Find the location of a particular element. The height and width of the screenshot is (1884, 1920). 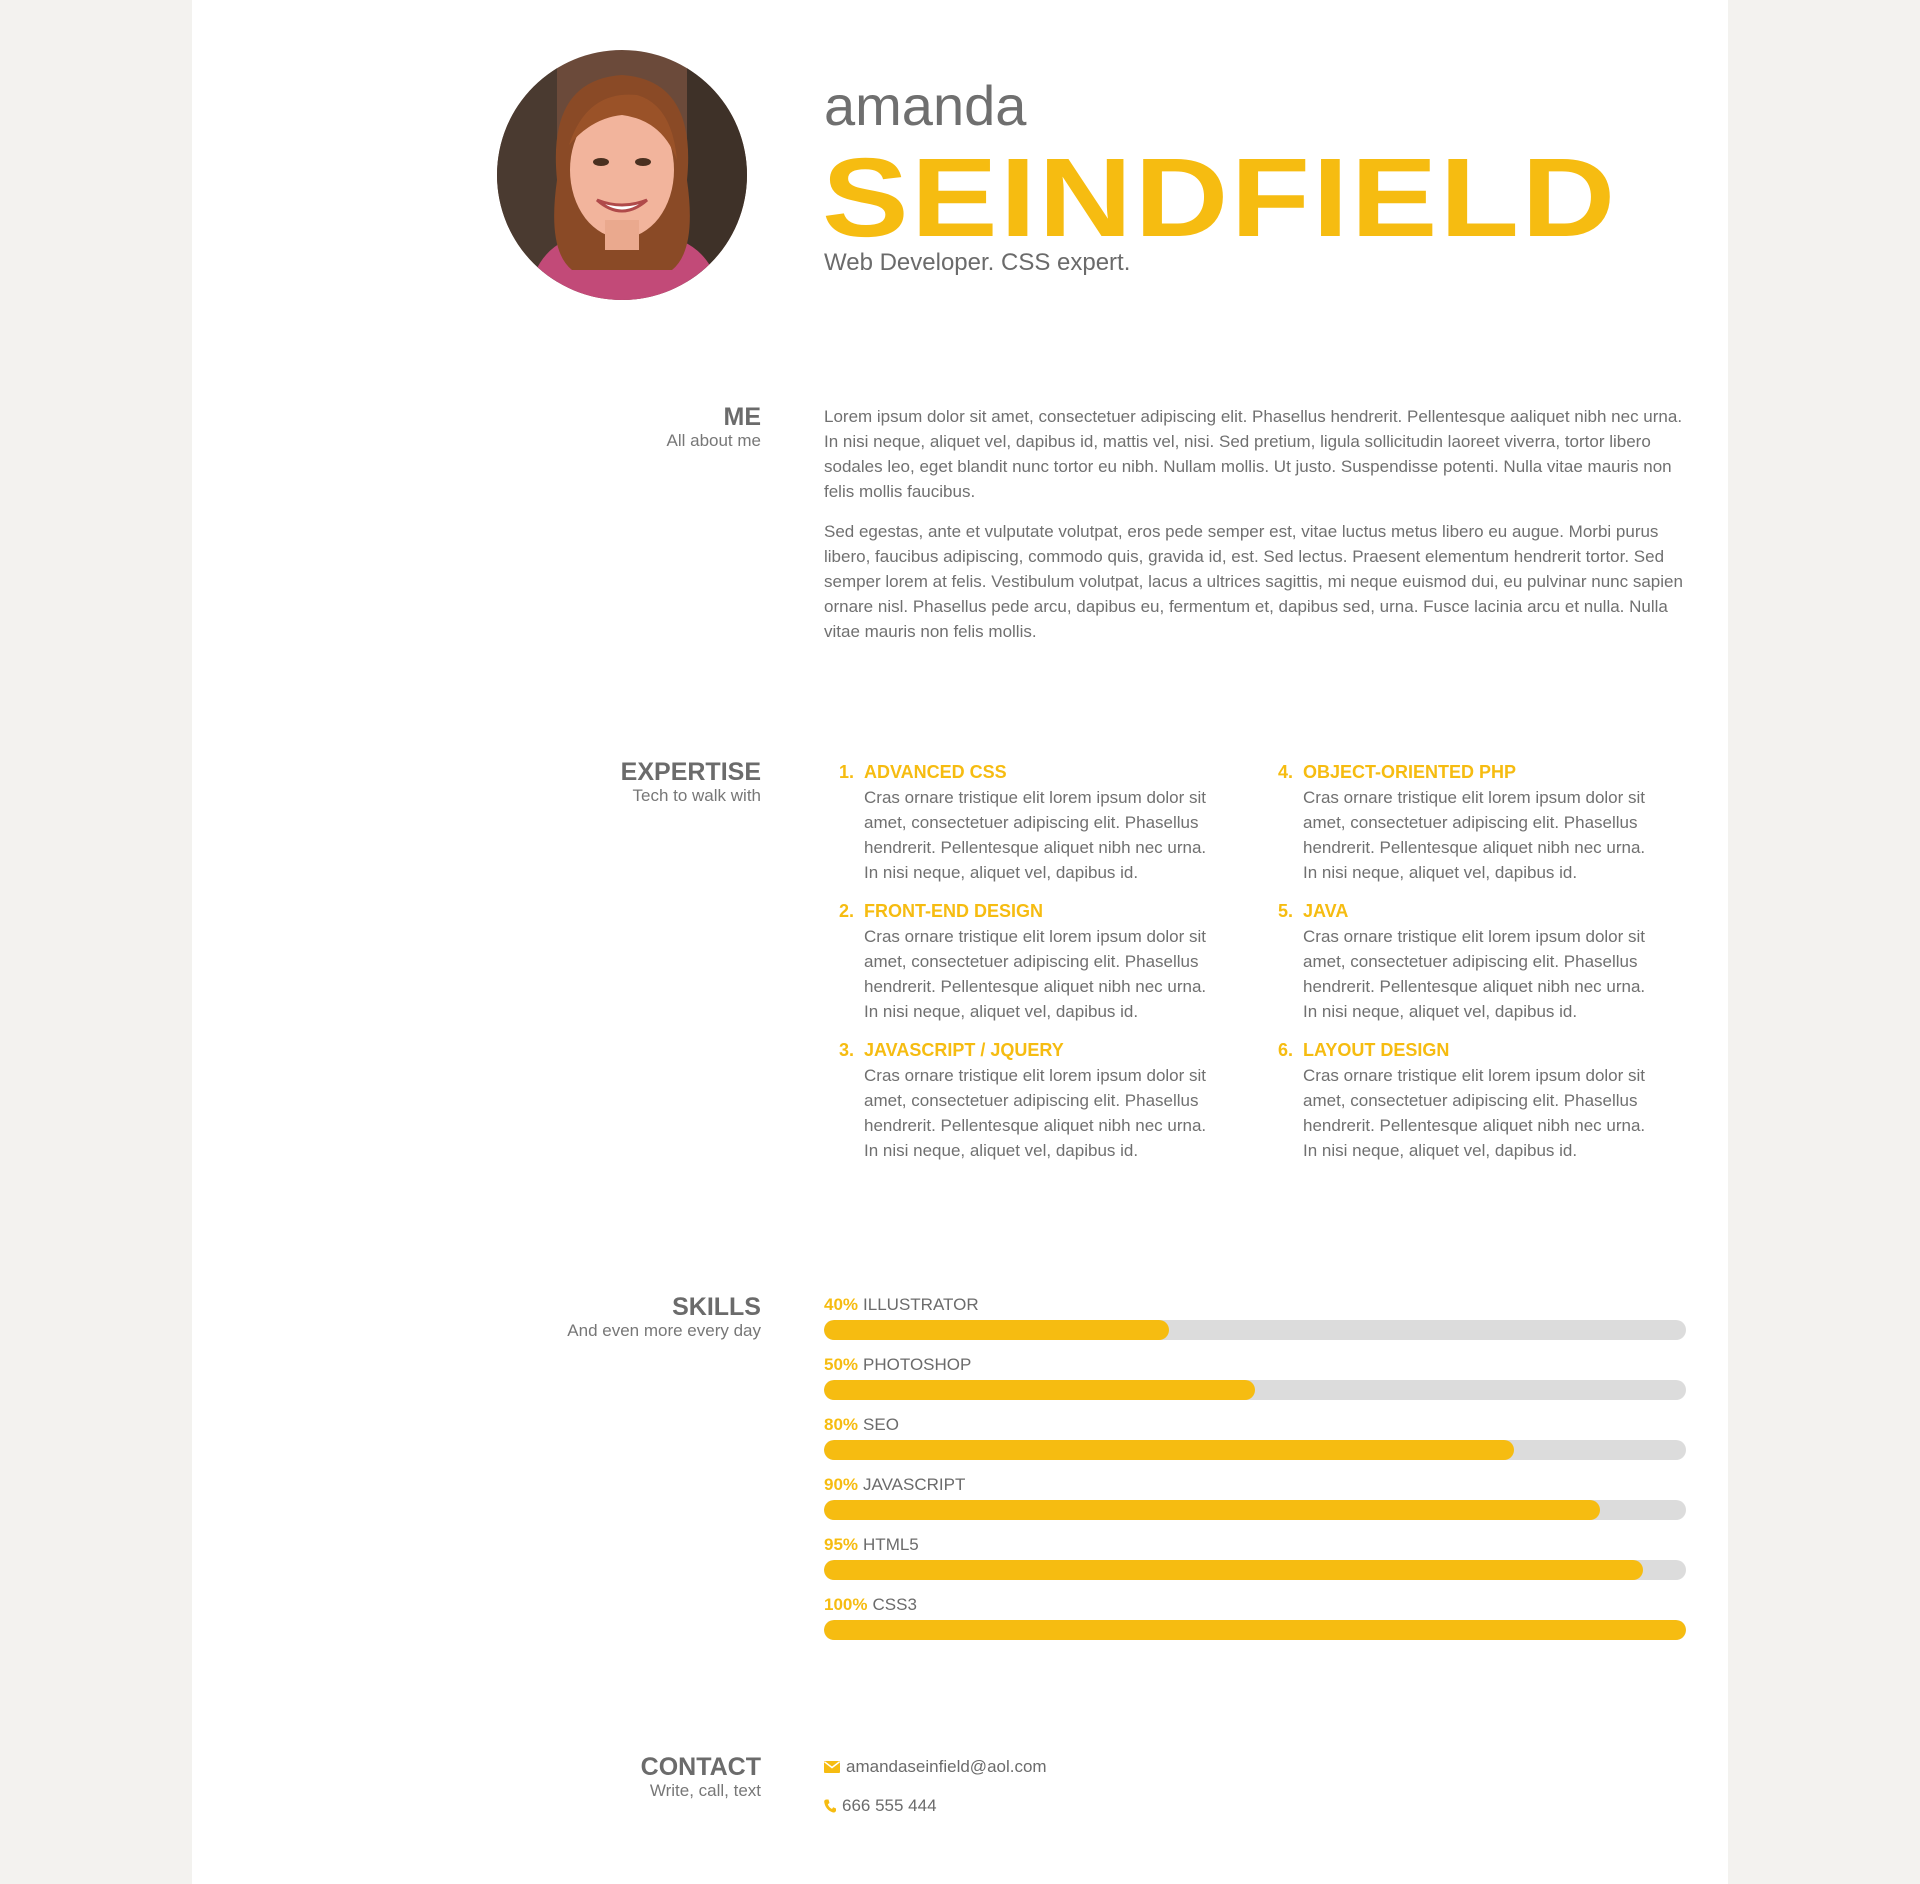

expertise-number: 1. is located at coordinates (847, 772).